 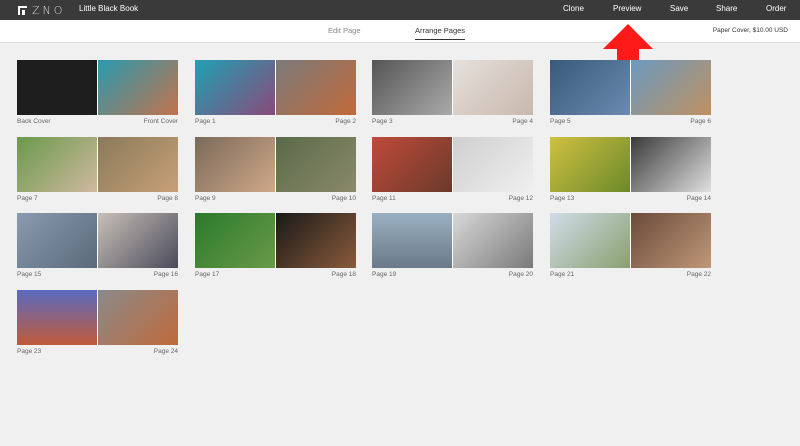 What do you see at coordinates (520, 274) in the screenshot?
I see `right-page-label: Page 20` at bounding box center [520, 274].